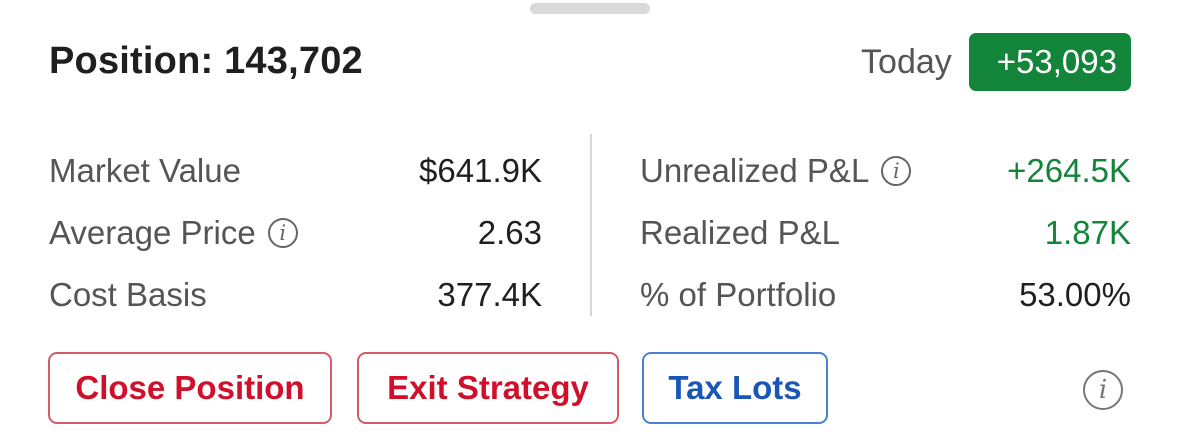  What do you see at coordinates (1049, 62) in the screenshot?
I see `today-change-badge: +53,093` at bounding box center [1049, 62].